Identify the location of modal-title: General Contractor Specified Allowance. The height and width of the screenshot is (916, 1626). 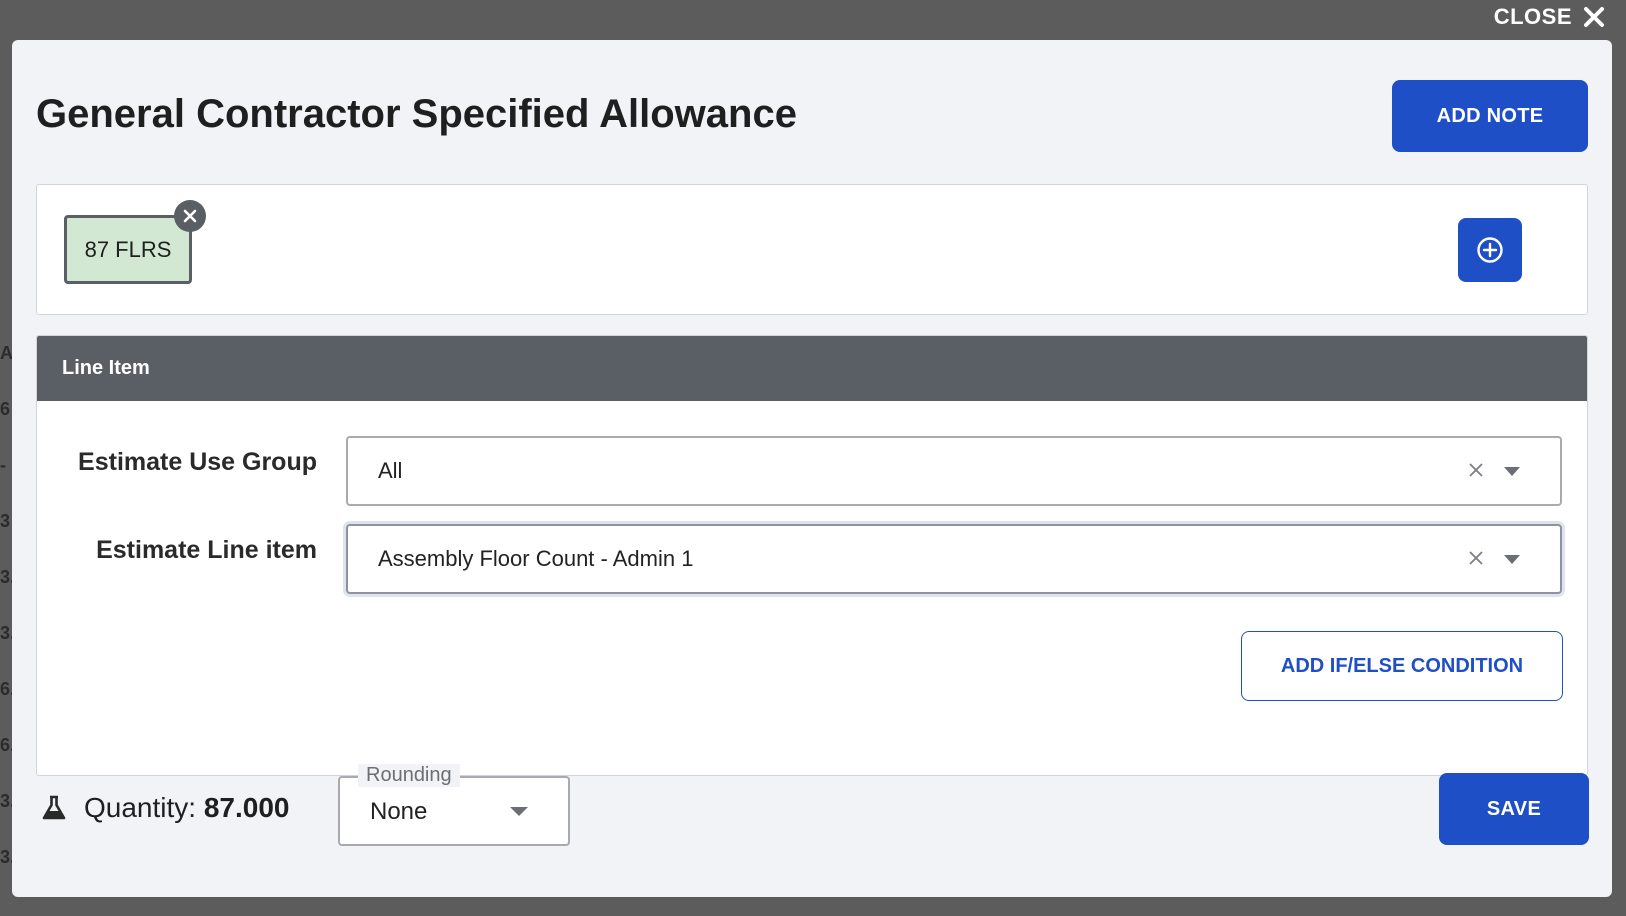
(416, 114).